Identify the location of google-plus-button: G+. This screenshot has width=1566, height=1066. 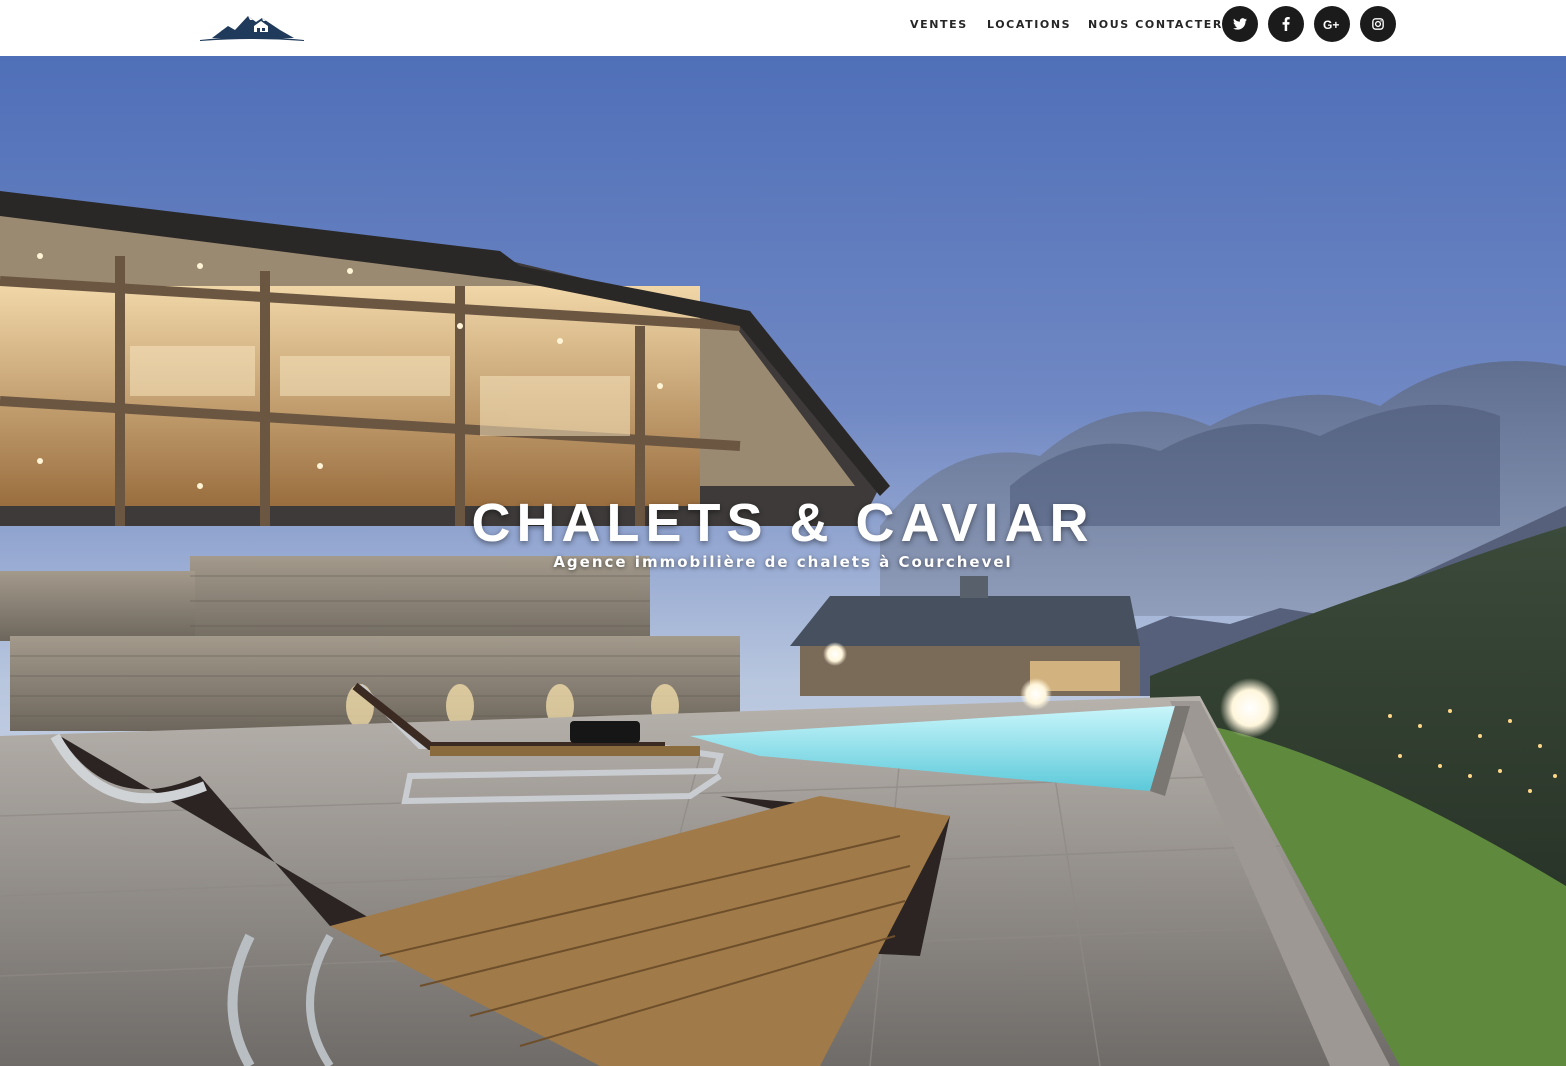
(1332, 24).